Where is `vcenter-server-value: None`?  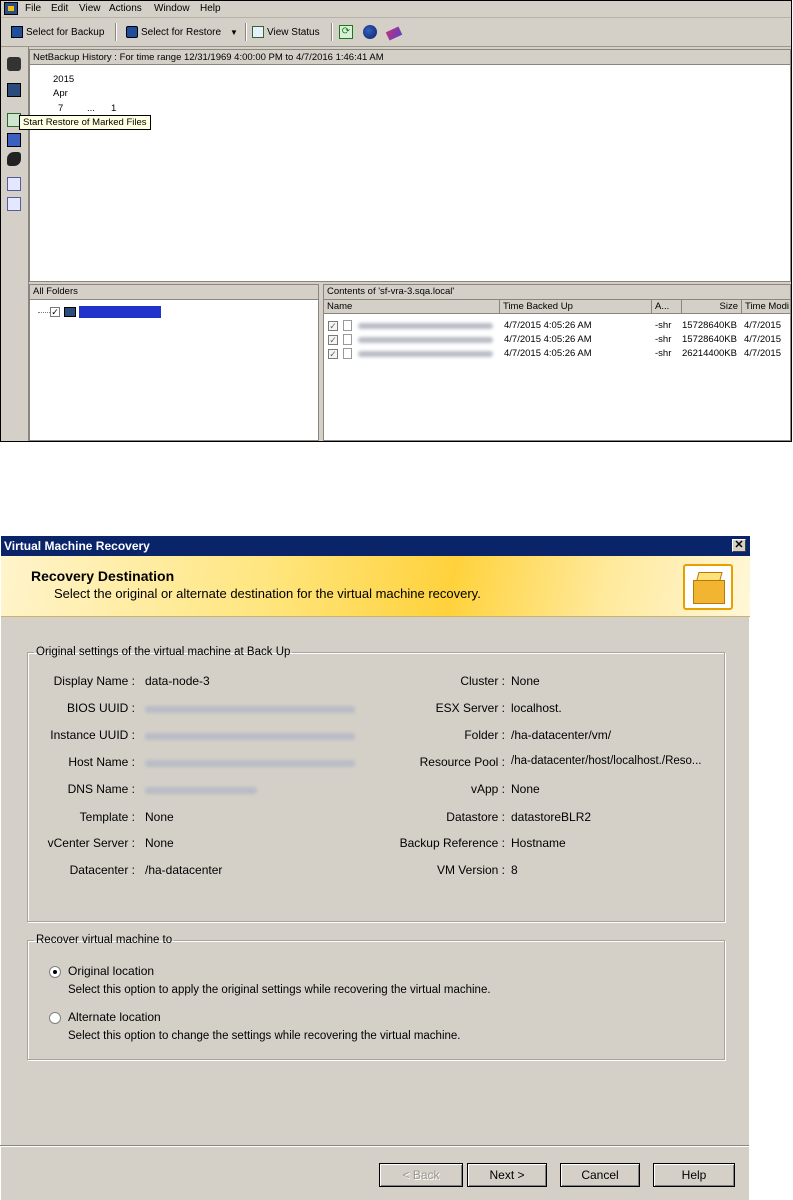
vcenter-server-value: None is located at coordinates (159, 843).